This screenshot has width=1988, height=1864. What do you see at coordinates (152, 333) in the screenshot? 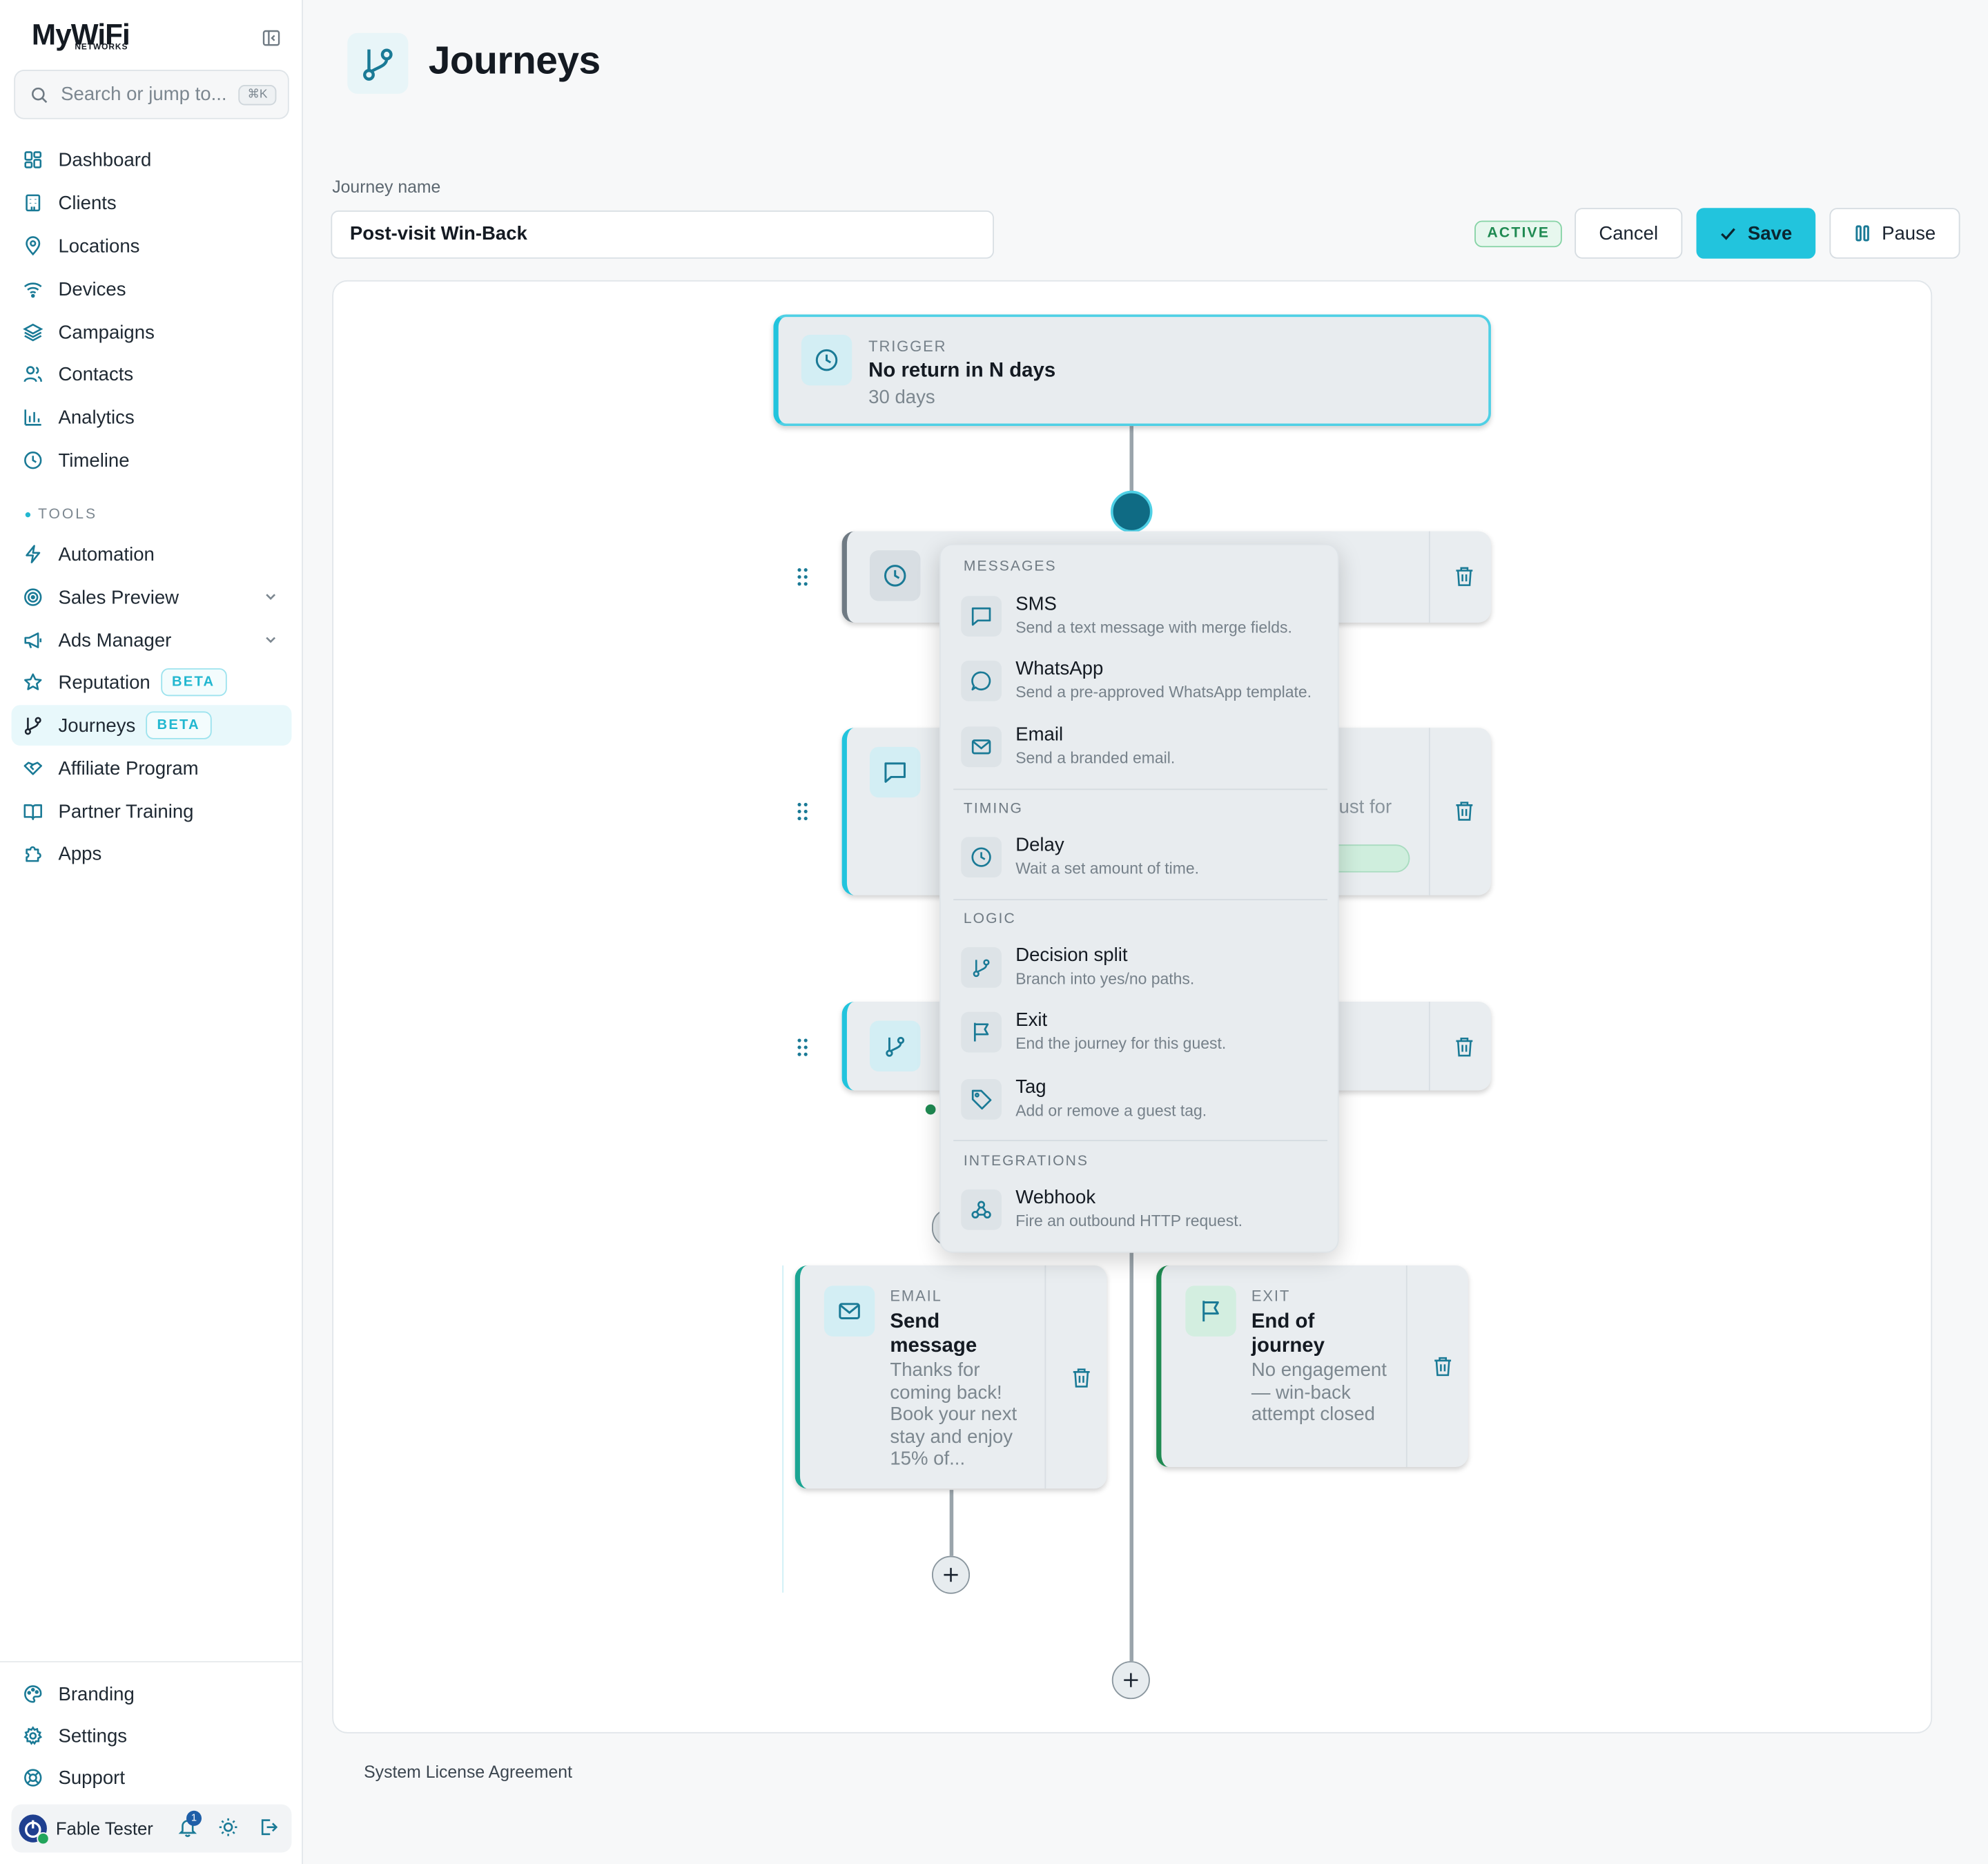
I see `sidebar-item-campaigns: Campaigns` at bounding box center [152, 333].